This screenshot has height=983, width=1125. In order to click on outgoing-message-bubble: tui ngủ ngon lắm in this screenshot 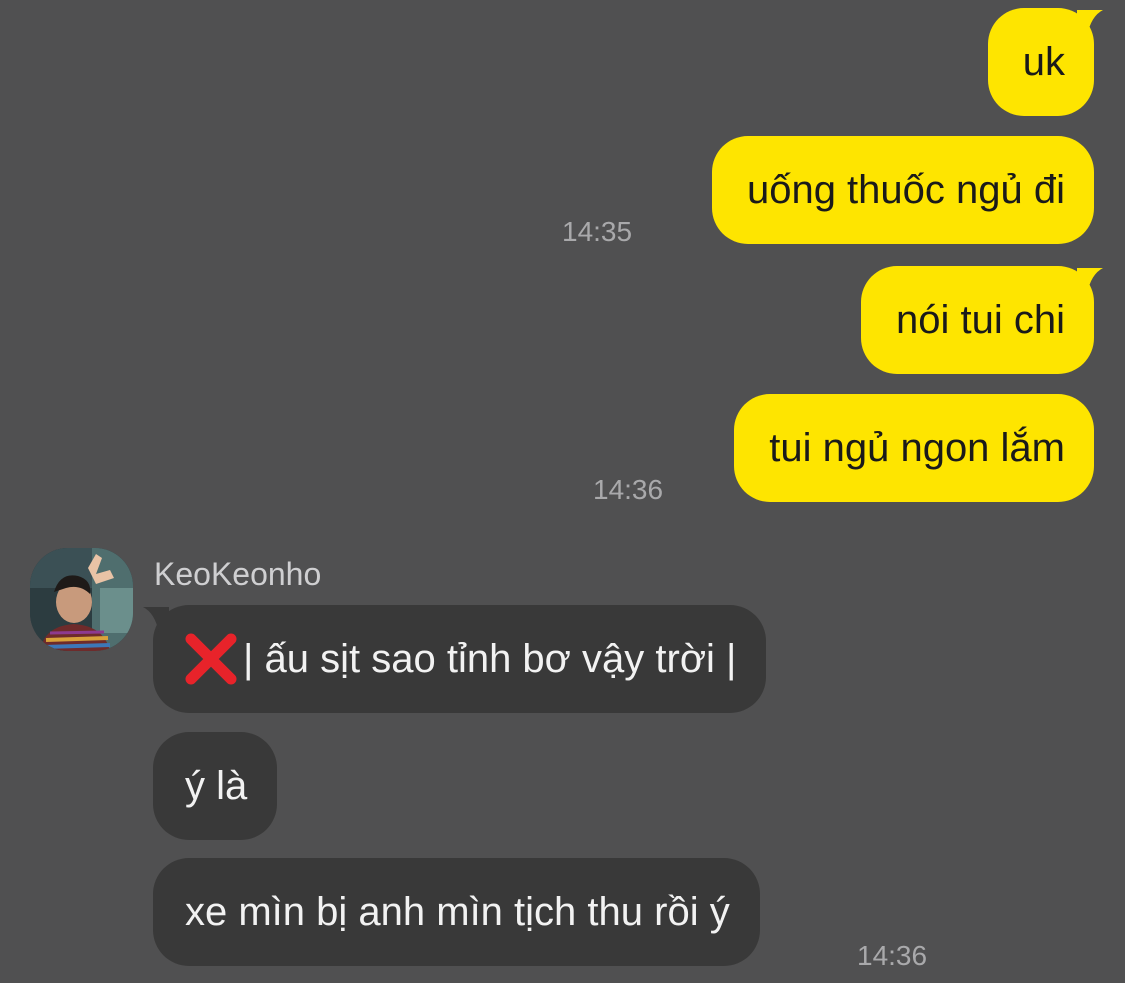, I will do `click(914, 448)`.